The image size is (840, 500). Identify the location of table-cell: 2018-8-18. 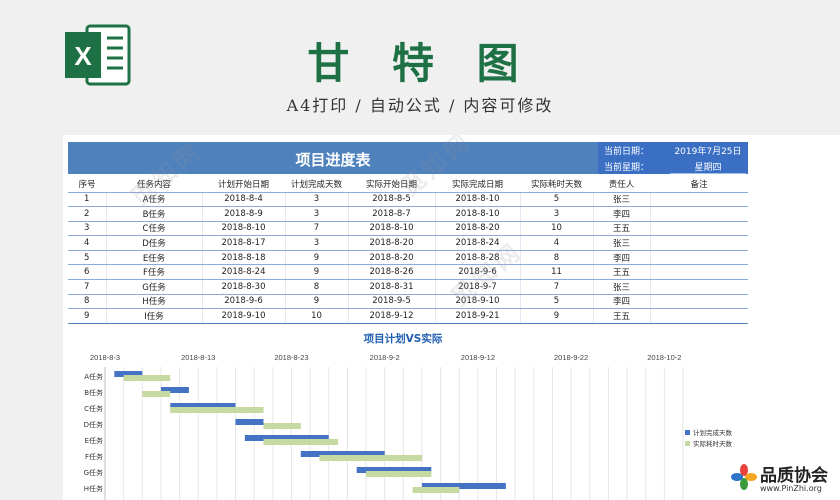
(244, 258).